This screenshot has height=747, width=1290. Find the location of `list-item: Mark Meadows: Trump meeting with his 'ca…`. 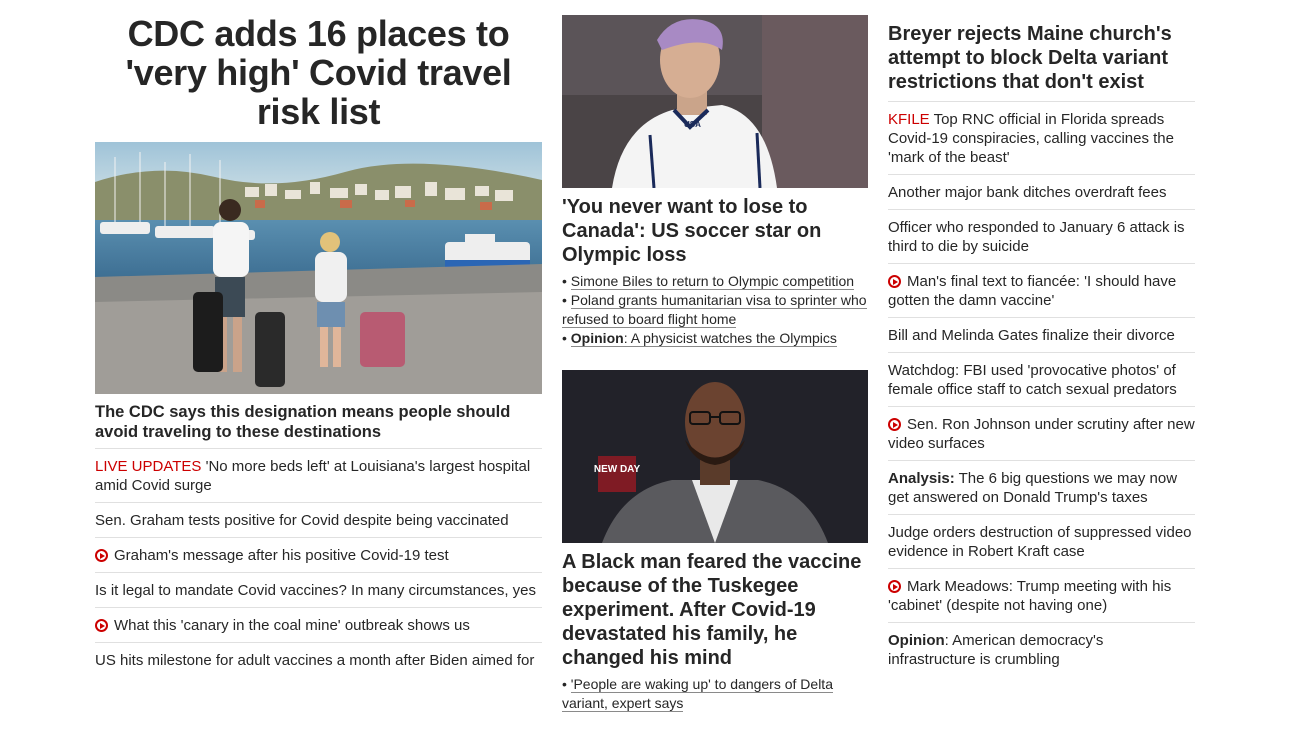

list-item: Mark Meadows: Trump meeting with his 'ca… is located at coordinates (1041, 595).